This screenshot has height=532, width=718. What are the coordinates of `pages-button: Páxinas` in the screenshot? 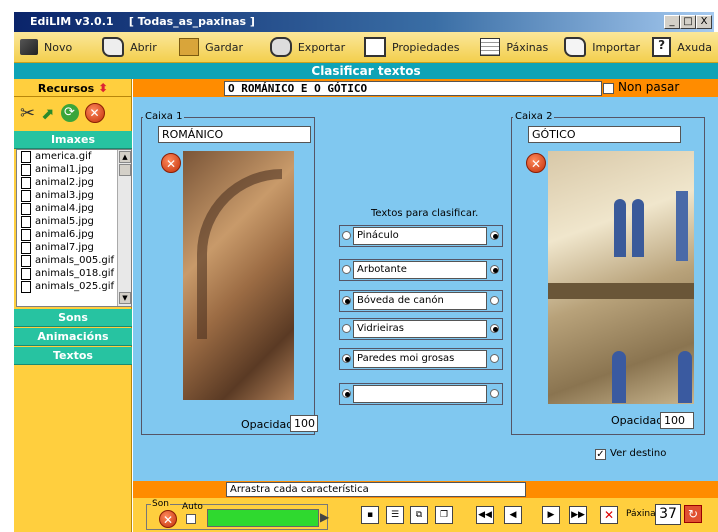 It's located at (516, 47).